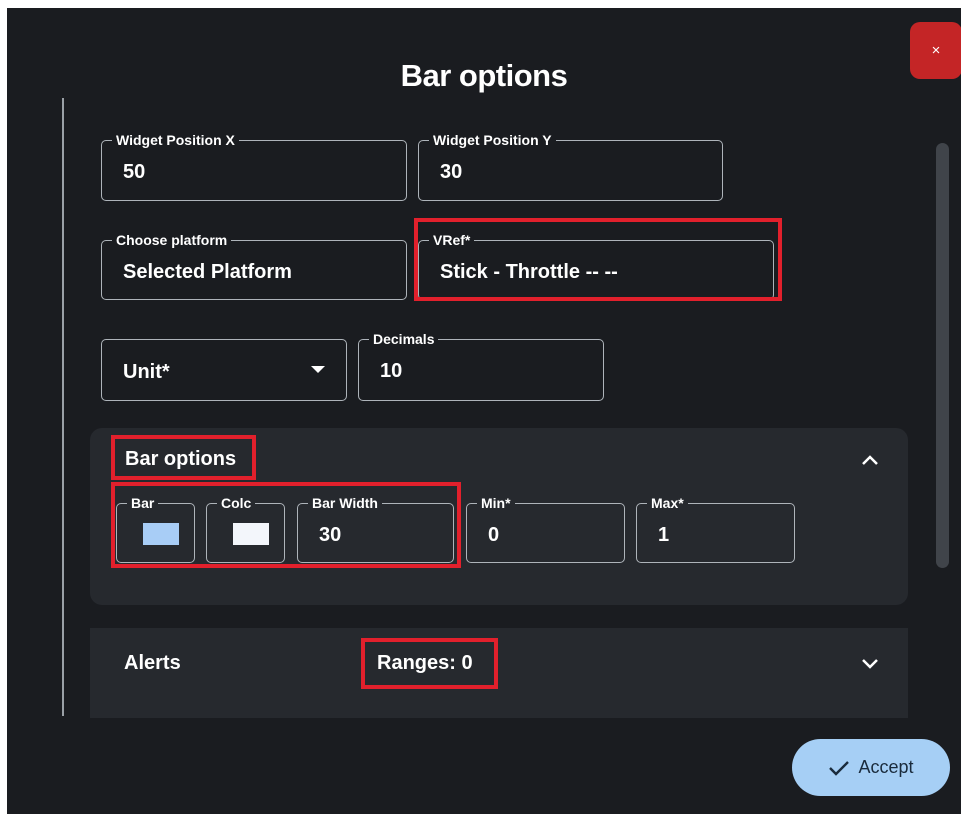  What do you see at coordinates (839, 768) in the screenshot?
I see `check-icon` at bounding box center [839, 768].